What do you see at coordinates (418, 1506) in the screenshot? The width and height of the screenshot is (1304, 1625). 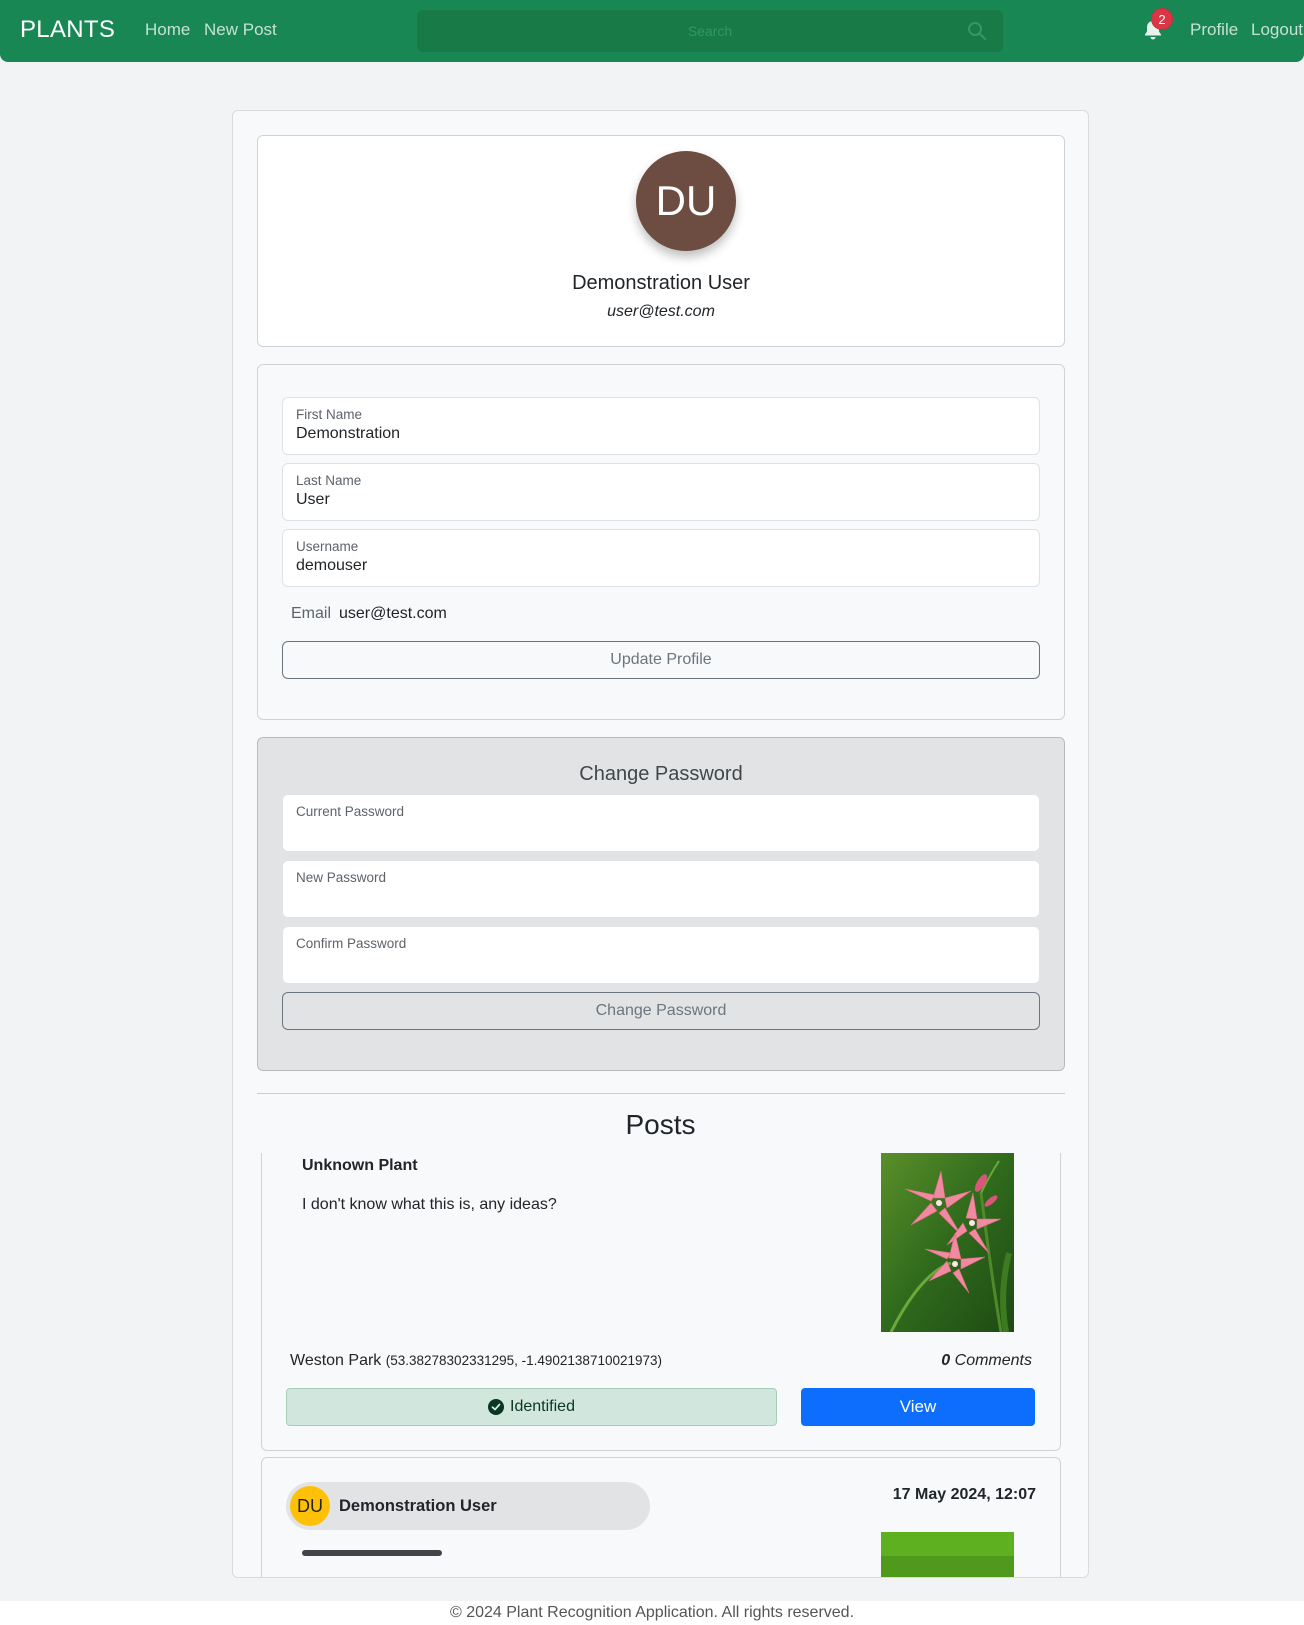 I see `author-name: Demonstration User` at bounding box center [418, 1506].